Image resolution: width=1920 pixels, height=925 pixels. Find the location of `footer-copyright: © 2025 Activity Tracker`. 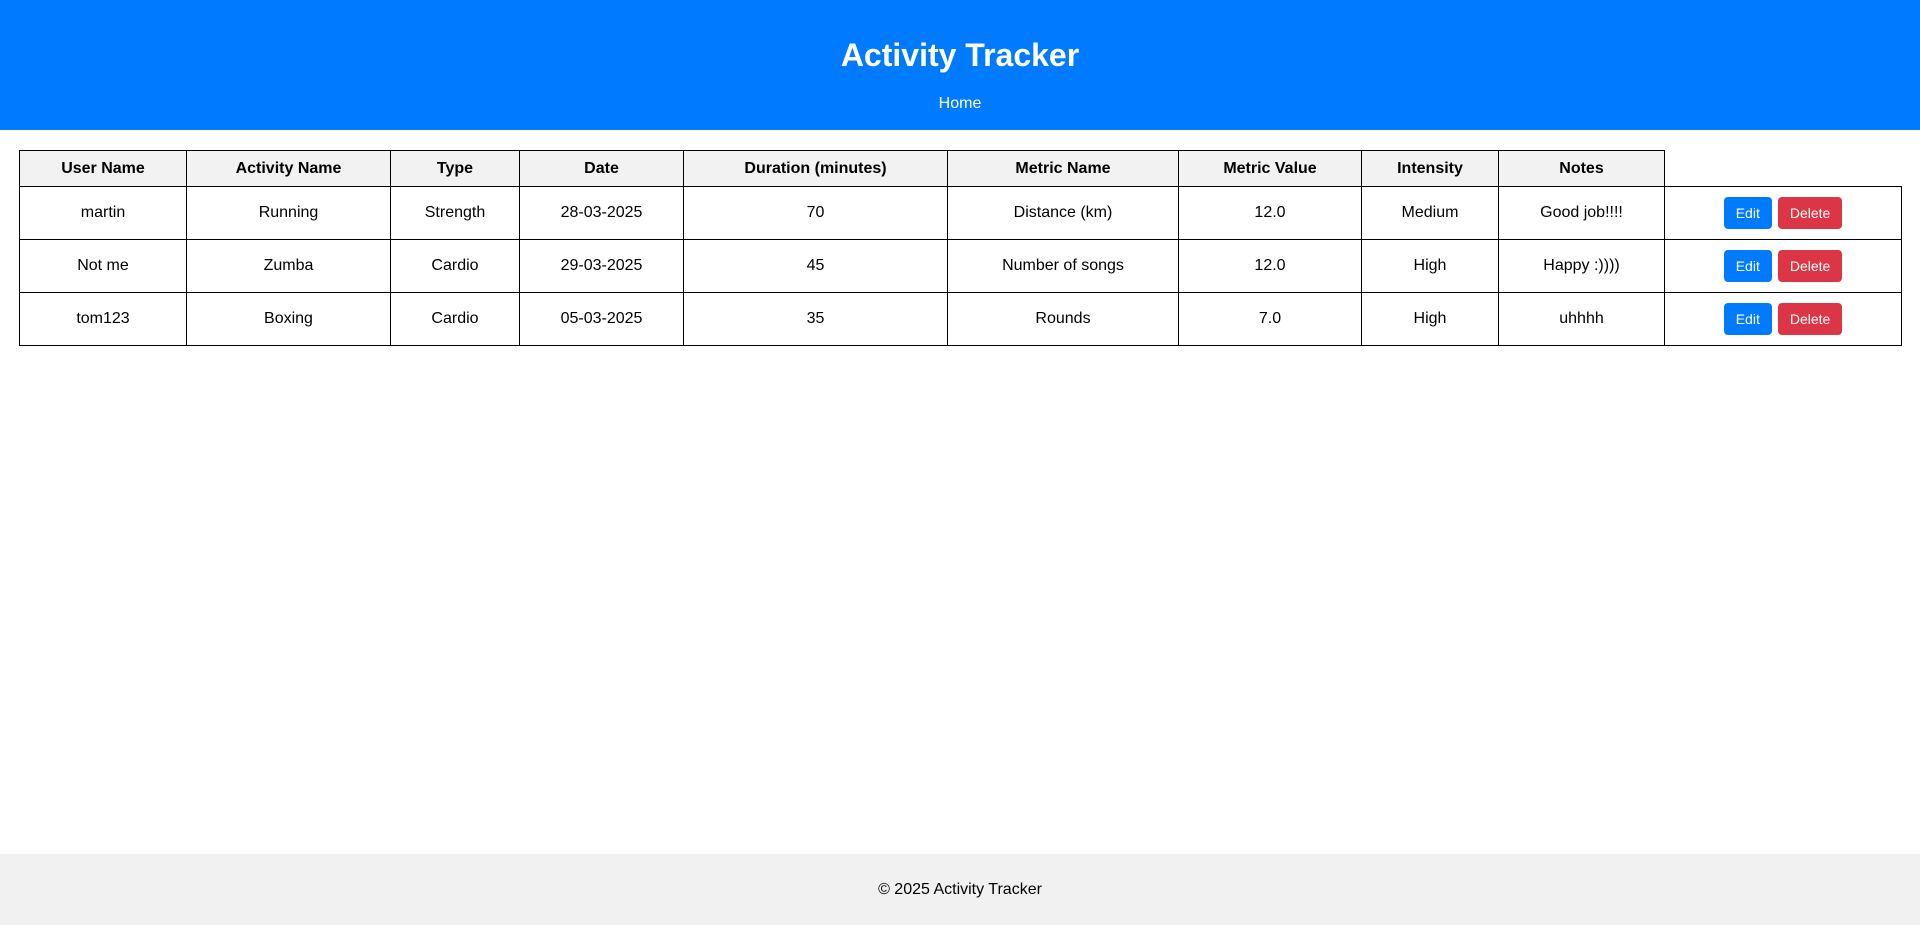

footer-copyright: © 2025 Activity Tracker is located at coordinates (960, 889).